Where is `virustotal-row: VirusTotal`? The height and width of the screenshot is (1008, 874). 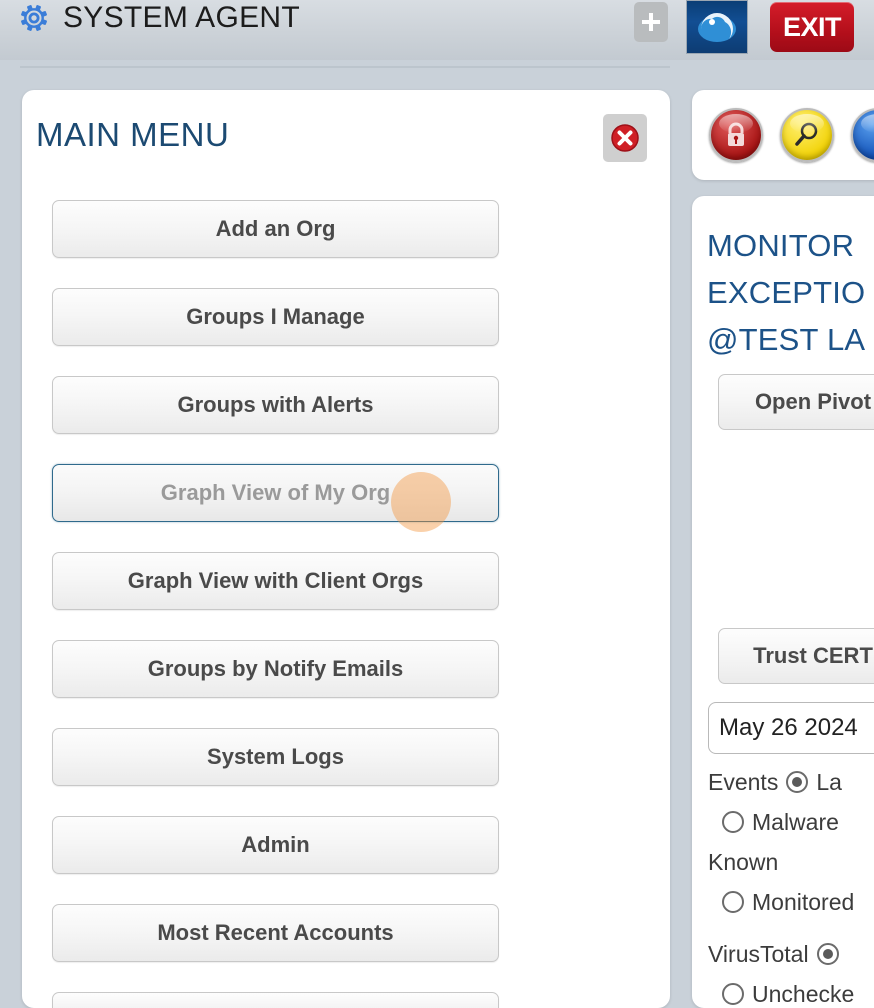
virustotal-row: VirusTotal is located at coordinates (791, 954).